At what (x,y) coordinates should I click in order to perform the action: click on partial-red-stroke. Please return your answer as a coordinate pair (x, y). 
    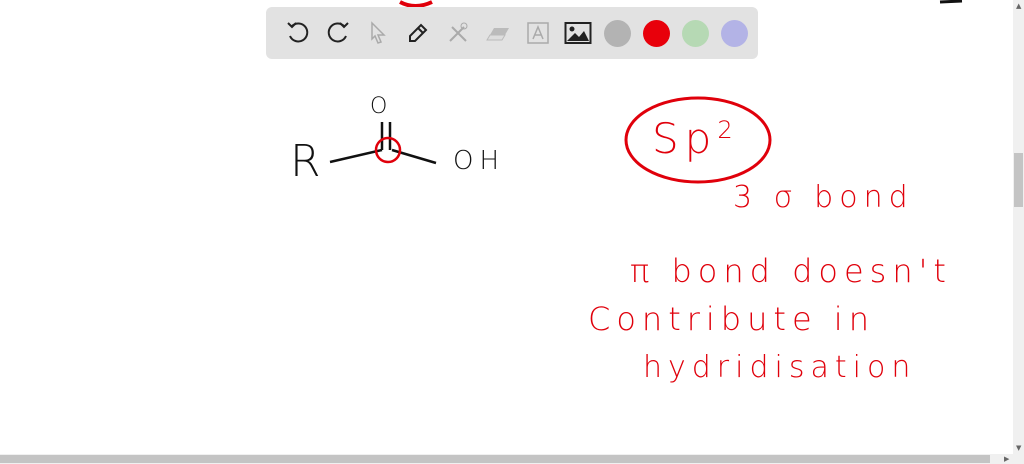
    Looking at the image, I should click on (416, 4).